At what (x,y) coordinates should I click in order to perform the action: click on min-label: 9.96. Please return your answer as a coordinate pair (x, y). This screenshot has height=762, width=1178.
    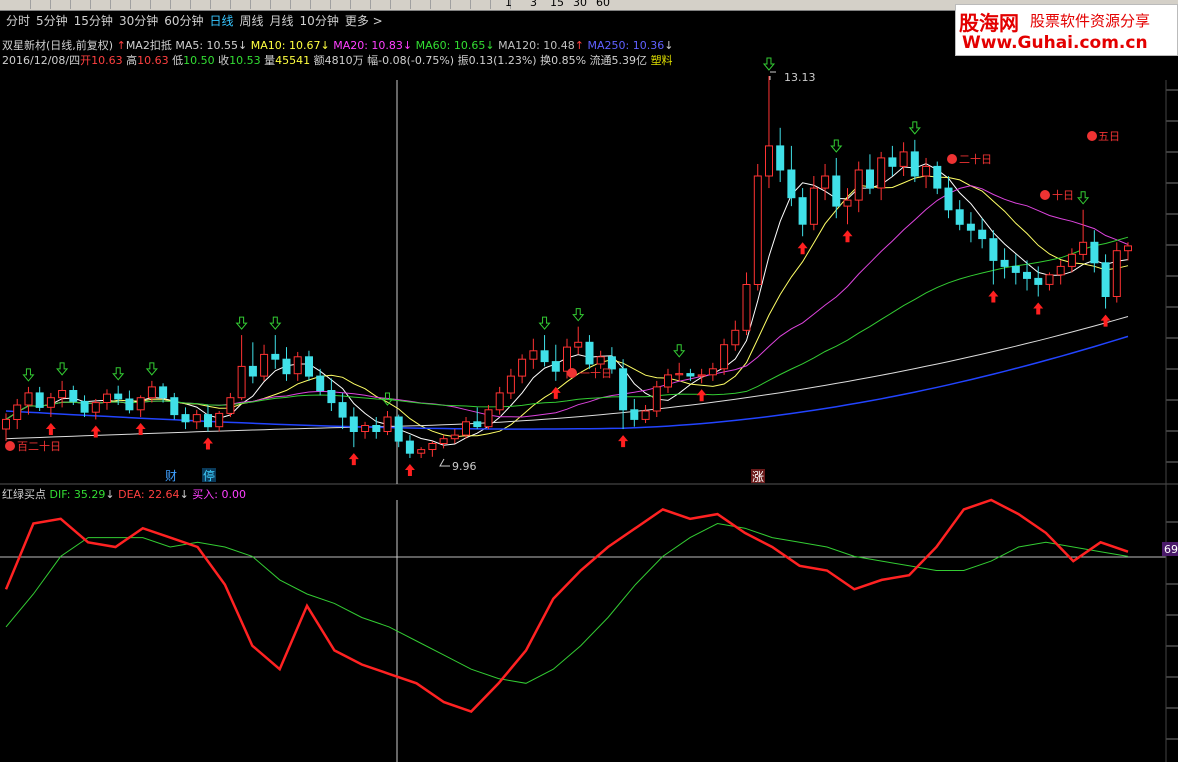
    Looking at the image, I should click on (464, 466).